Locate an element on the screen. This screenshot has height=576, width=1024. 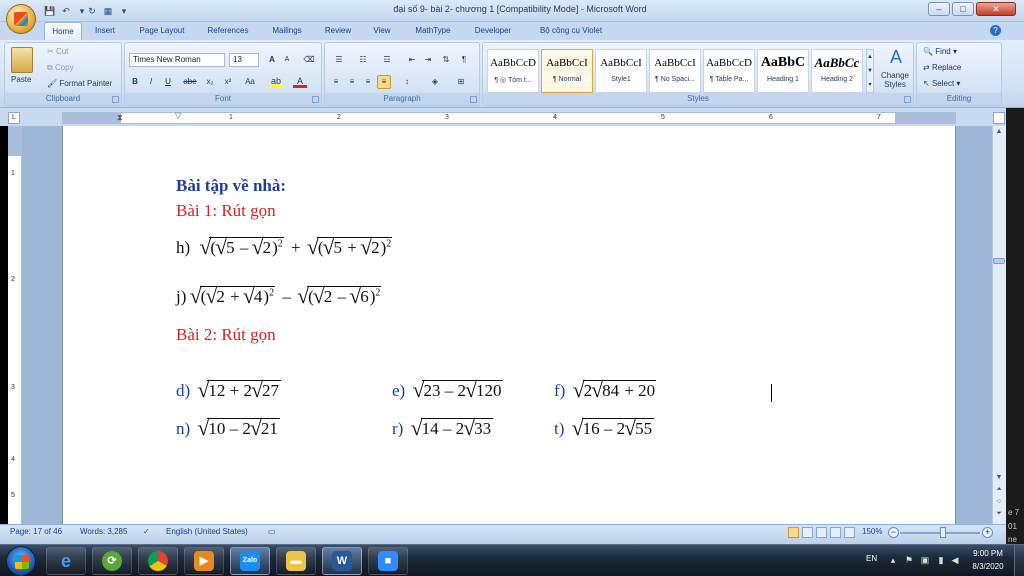
clock-time: 9:00 PM is located at coordinates (988, 553).